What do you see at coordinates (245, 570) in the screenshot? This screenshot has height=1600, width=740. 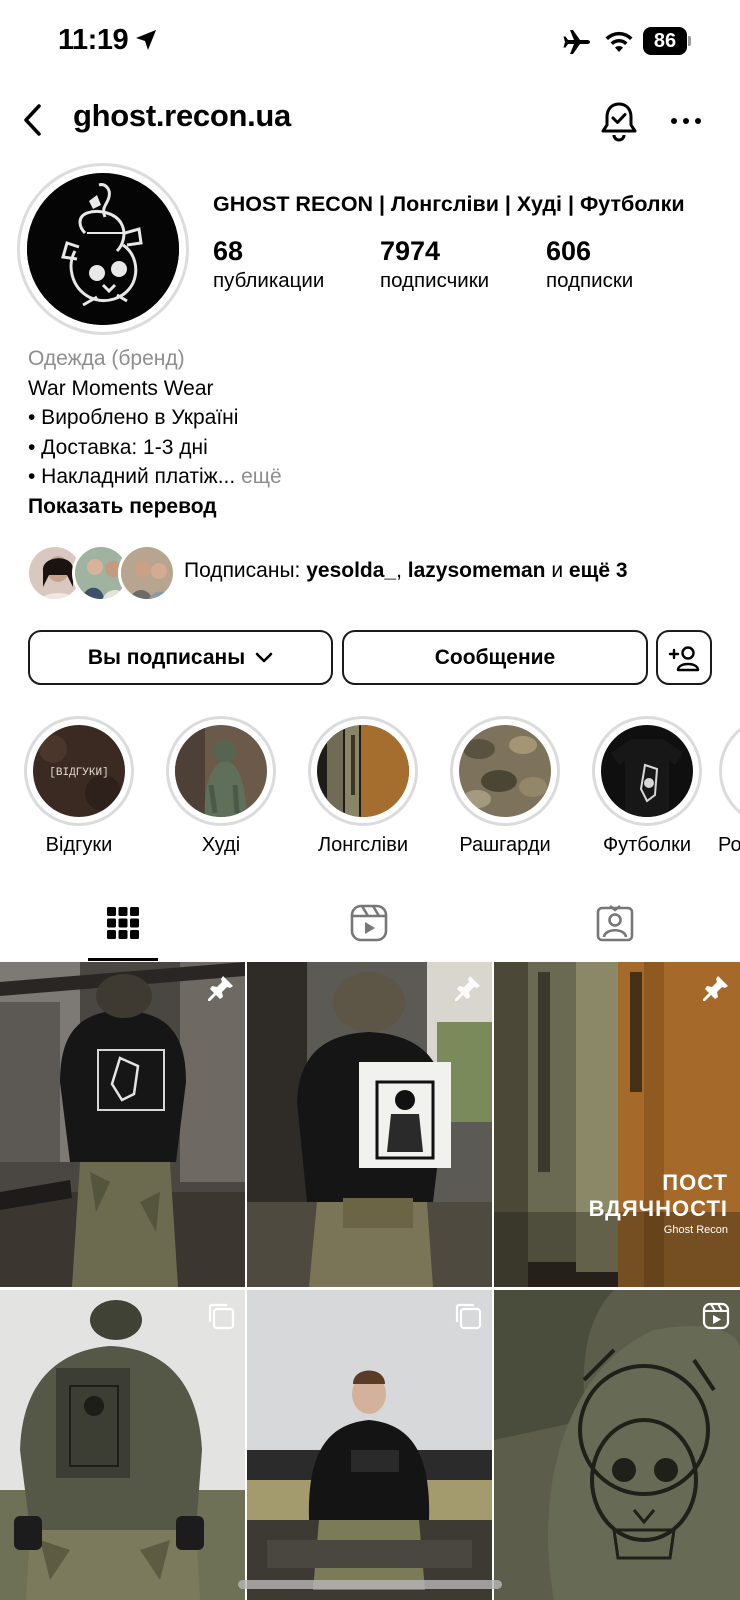 I see `followed-by-prefix: Подписаны:` at bounding box center [245, 570].